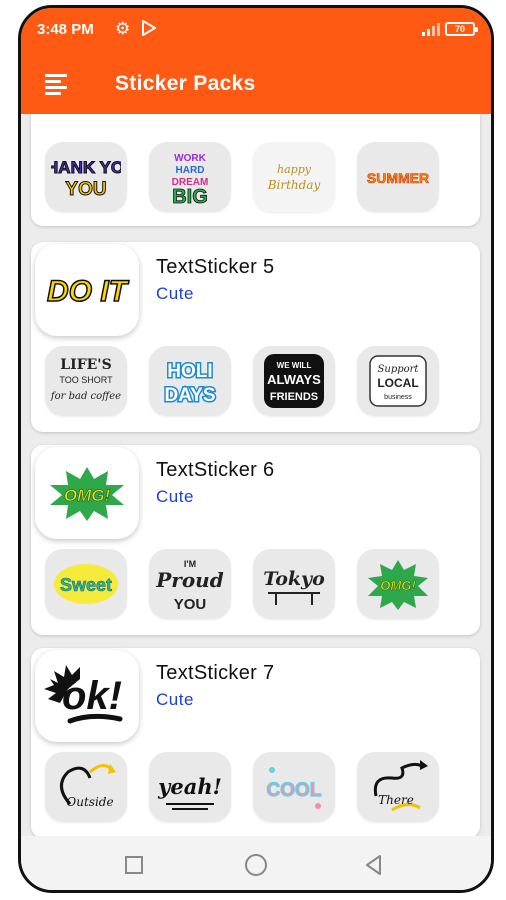 The image size is (506, 900). What do you see at coordinates (65, 29) in the screenshot?
I see `status-time: 3:48 PM` at bounding box center [65, 29].